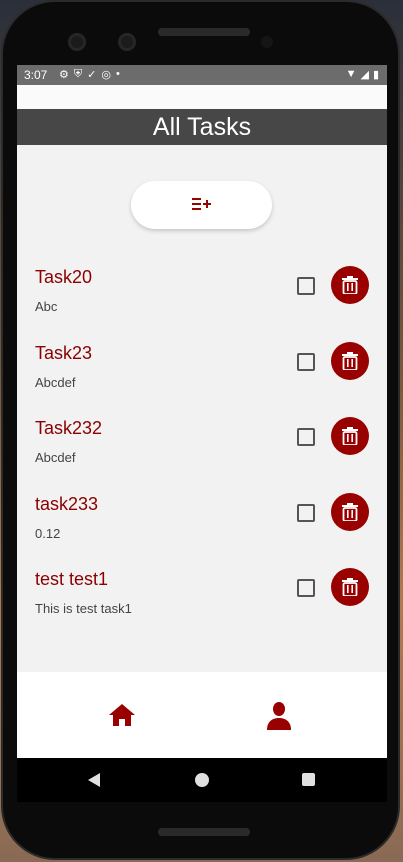 The height and width of the screenshot is (862, 403). I want to click on home-circle-icon, so click(202, 780).